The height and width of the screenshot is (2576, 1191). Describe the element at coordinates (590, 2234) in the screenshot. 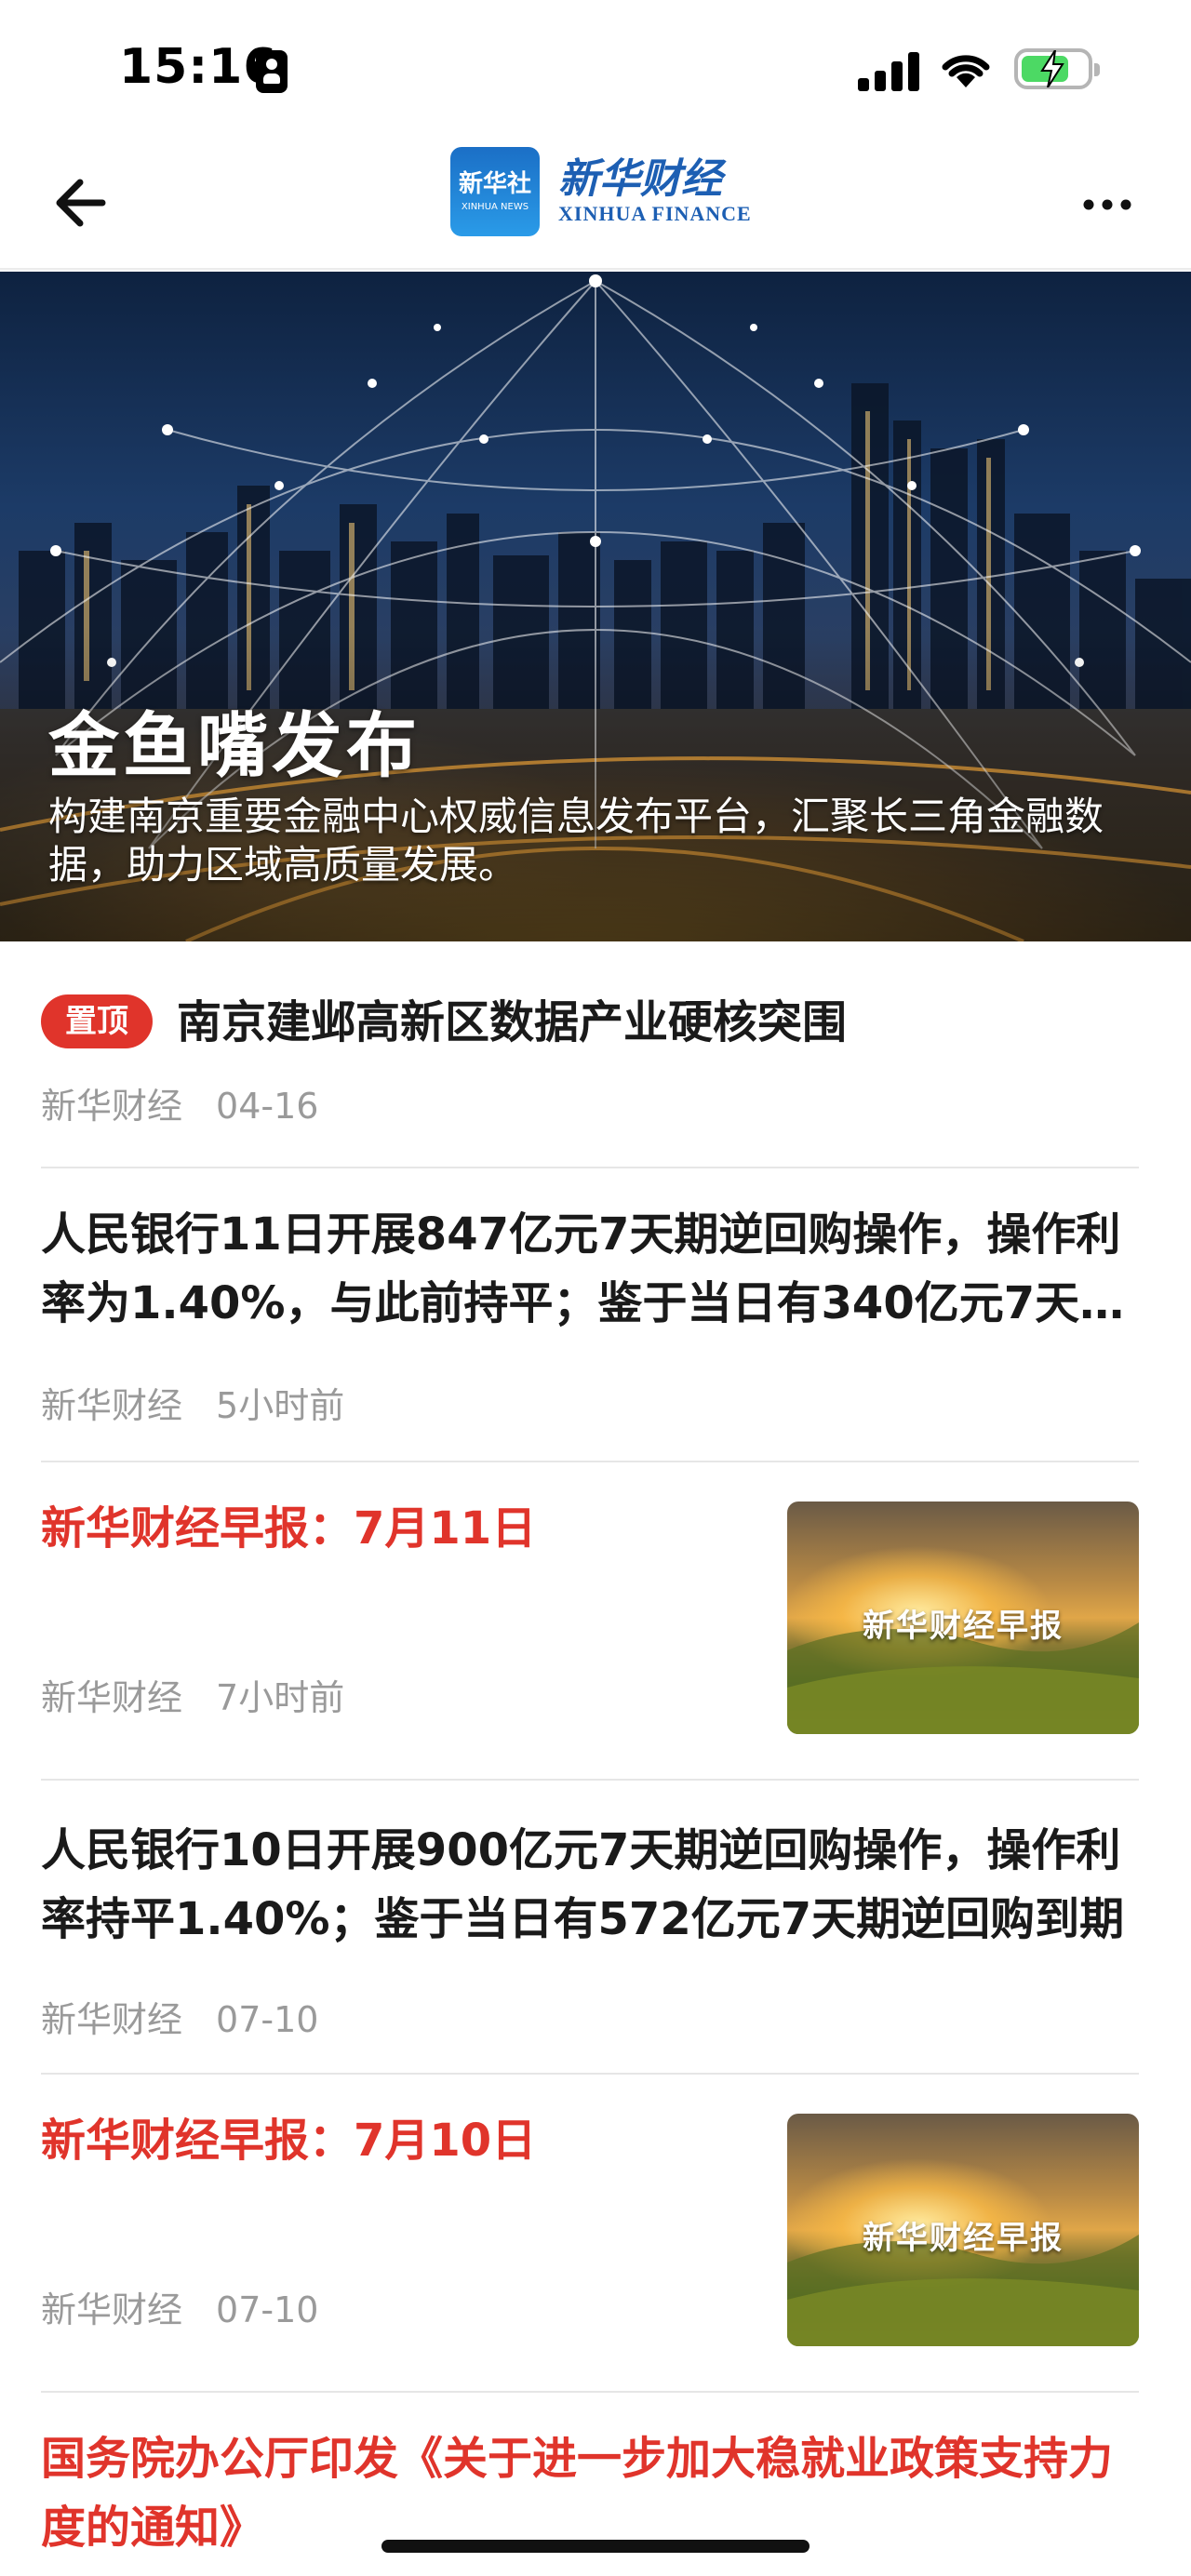

I see `news-item: 新华财经早报：7月10日 新华财经 07-10 新华财经早报` at that location.